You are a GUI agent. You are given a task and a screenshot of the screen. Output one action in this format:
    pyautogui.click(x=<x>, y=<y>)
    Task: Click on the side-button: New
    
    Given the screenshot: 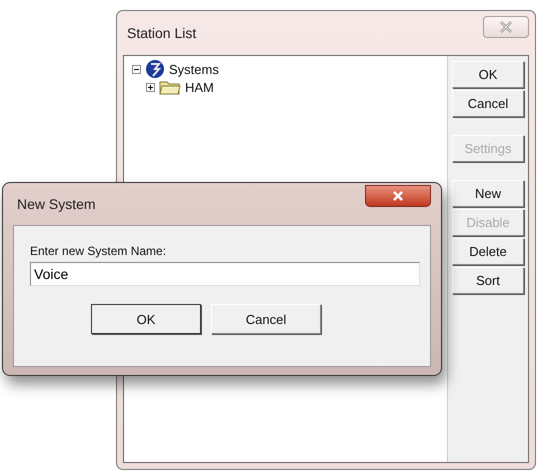 What is the action you would take?
    pyautogui.click(x=488, y=193)
    